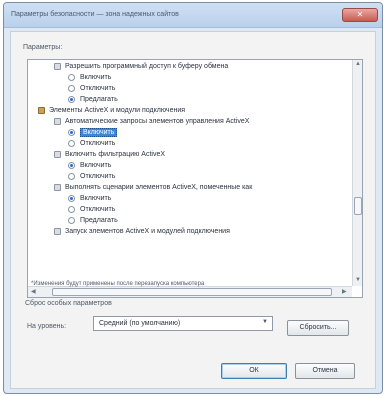 Image resolution: width=386 pixels, height=396 pixels. What do you see at coordinates (109, 154) in the screenshot?
I see `setting-group: Включить фильтрацию ActiveX` at bounding box center [109, 154].